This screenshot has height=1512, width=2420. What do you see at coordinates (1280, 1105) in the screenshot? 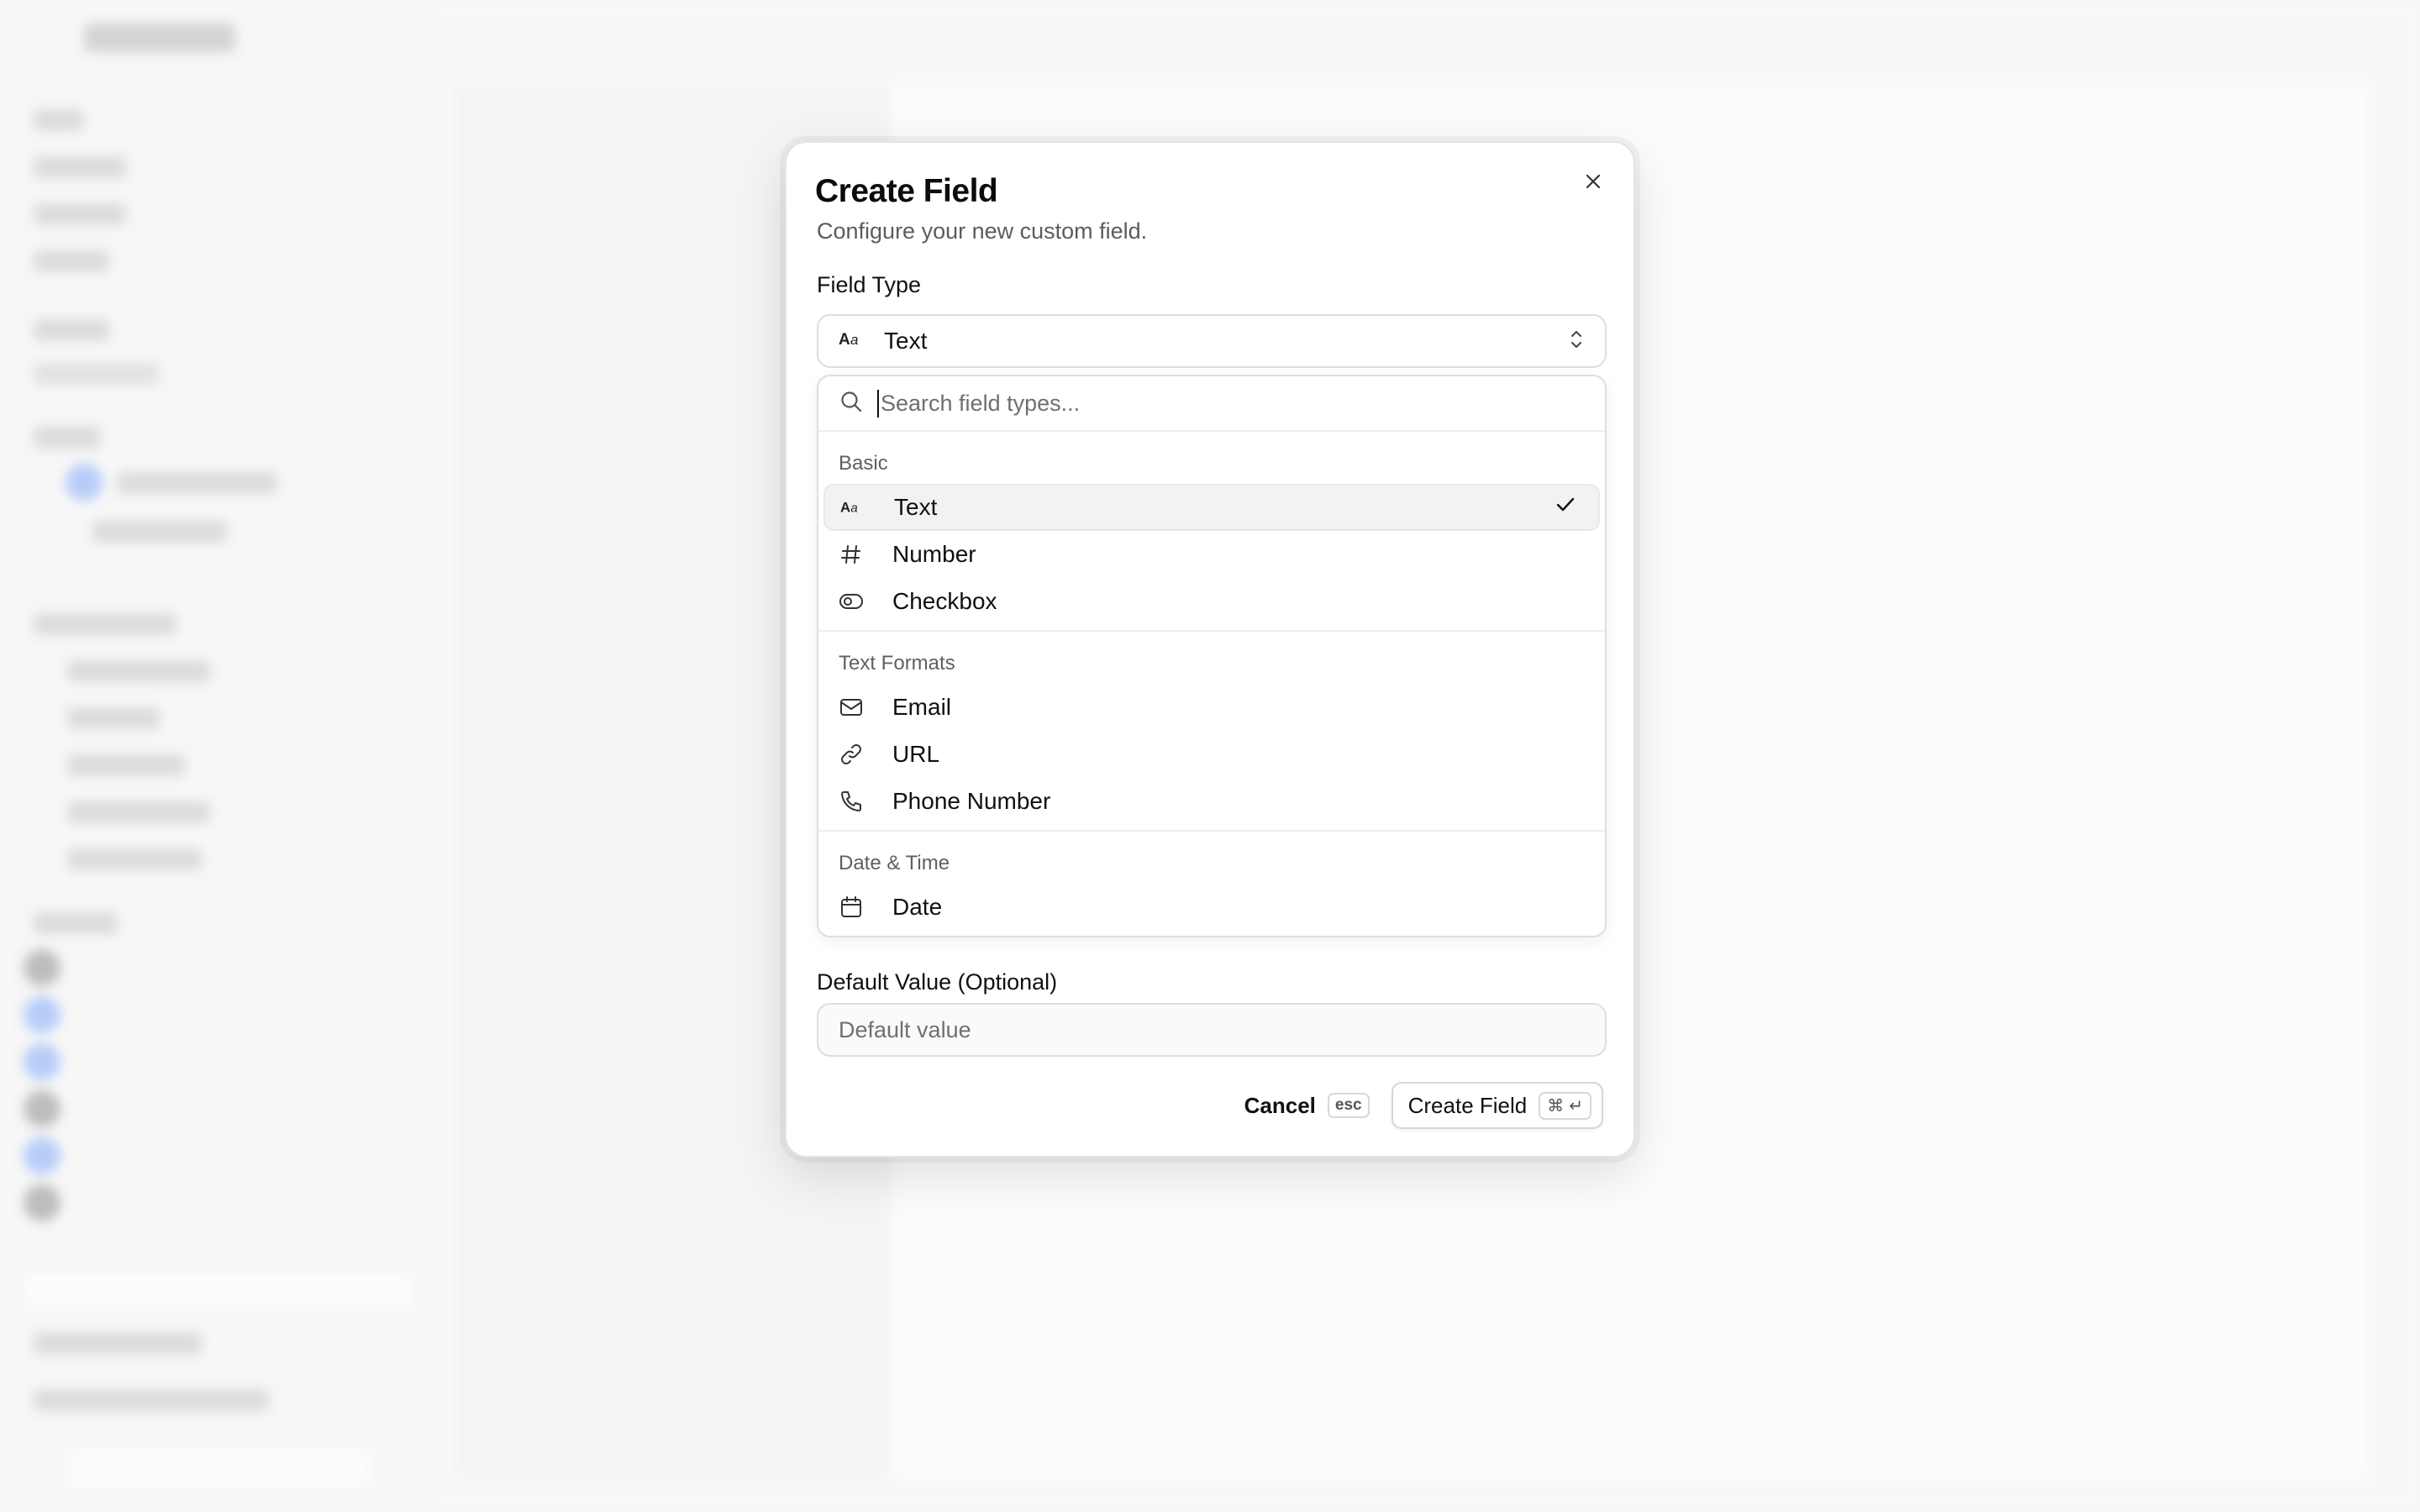
I see `cancel-label: Cancel` at bounding box center [1280, 1105].